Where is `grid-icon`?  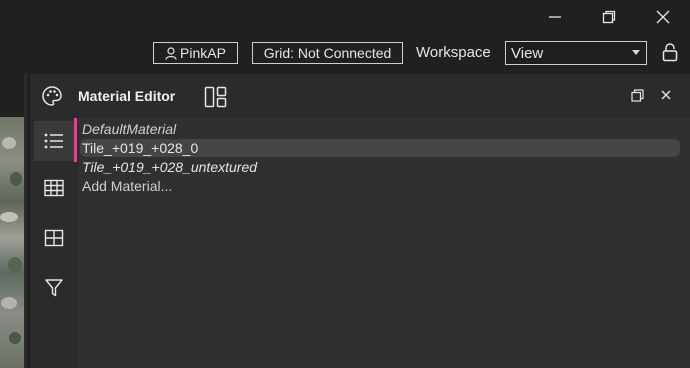 grid-icon is located at coordinates (54, 238).